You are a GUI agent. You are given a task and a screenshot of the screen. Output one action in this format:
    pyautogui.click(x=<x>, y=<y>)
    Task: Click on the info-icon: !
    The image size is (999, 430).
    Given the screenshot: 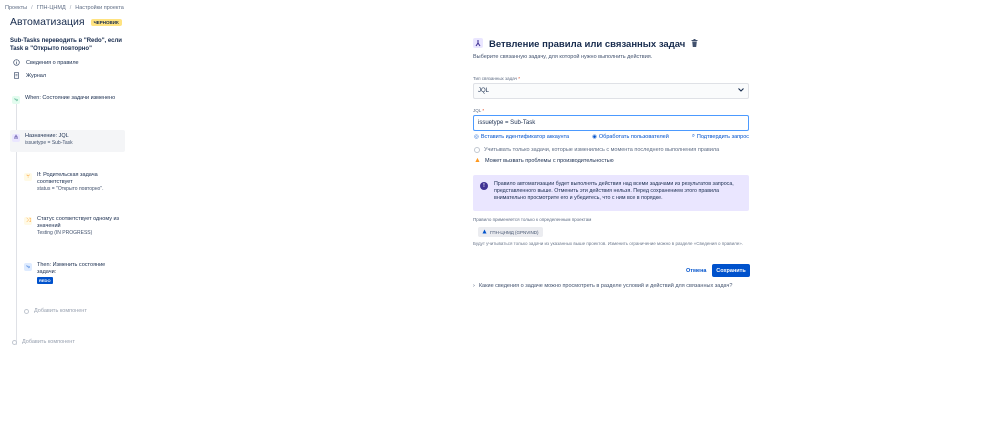 What is the action you would take?
    pyautogui.click(x=484, y=186)
    